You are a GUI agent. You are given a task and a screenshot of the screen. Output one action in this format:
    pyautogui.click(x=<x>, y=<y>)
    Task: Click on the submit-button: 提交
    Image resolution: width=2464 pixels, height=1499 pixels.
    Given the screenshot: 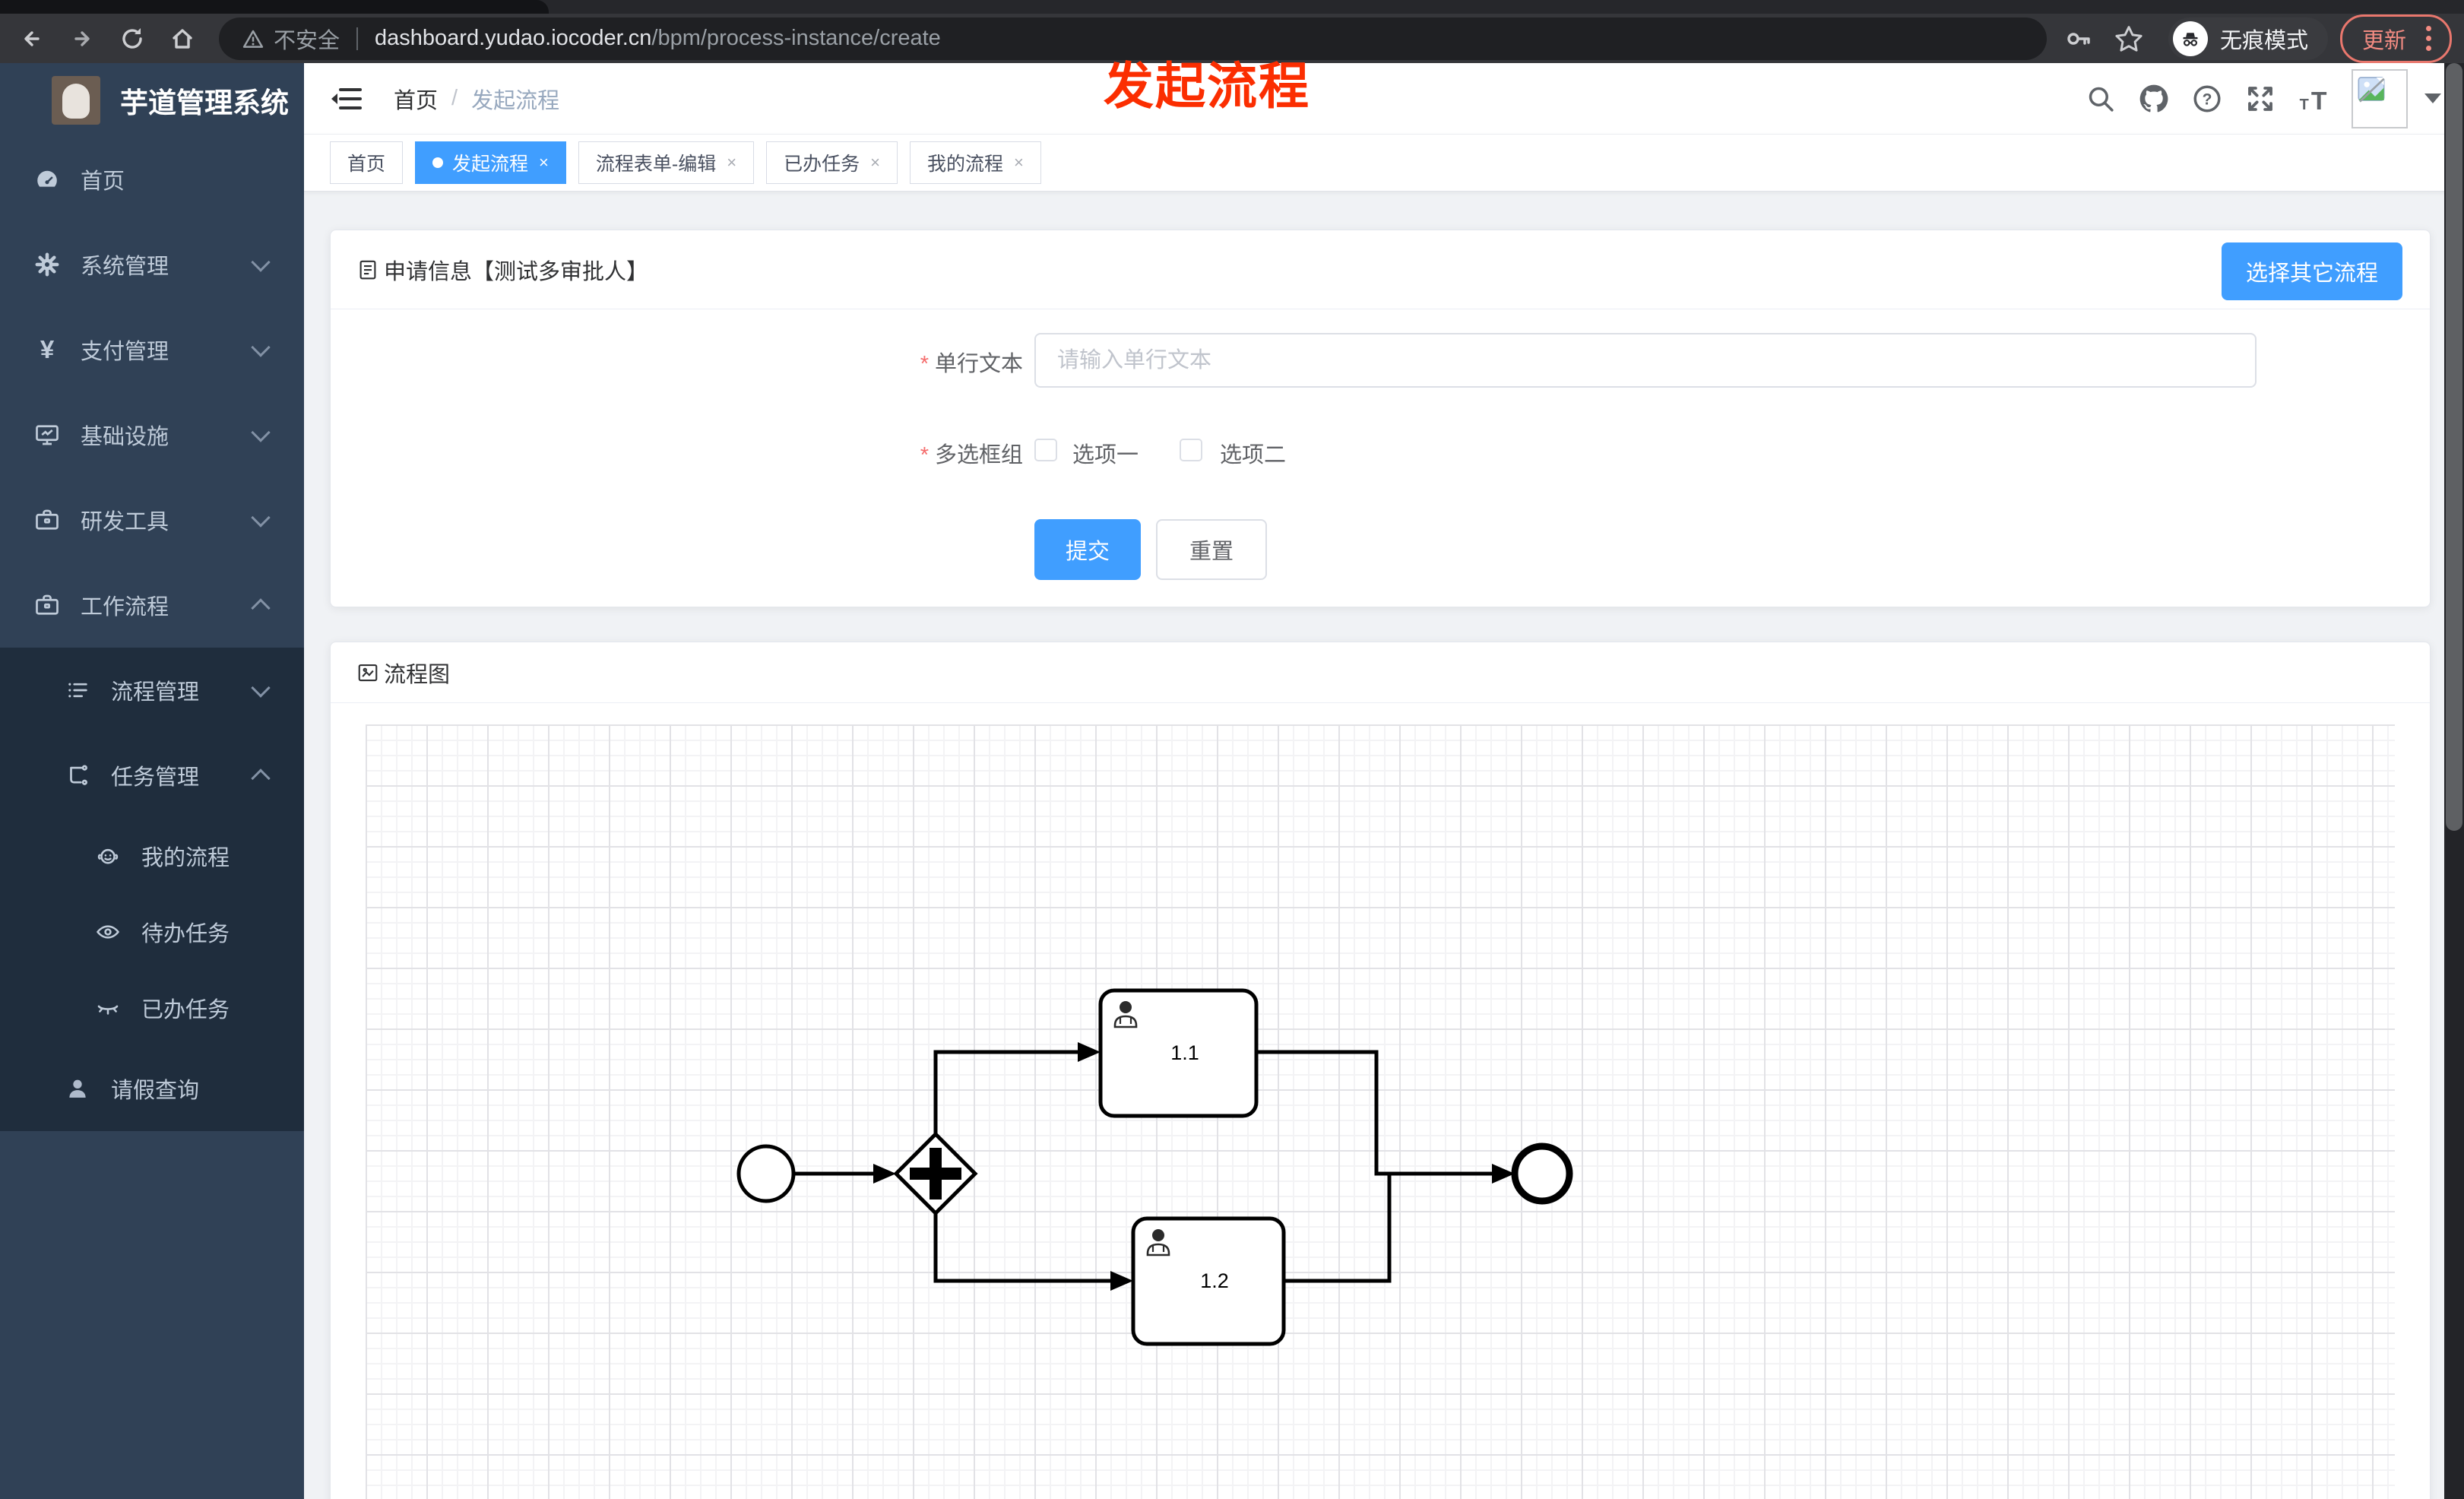 What is the action you would take?
    pyautogui.click(x=1087, y=550)
    